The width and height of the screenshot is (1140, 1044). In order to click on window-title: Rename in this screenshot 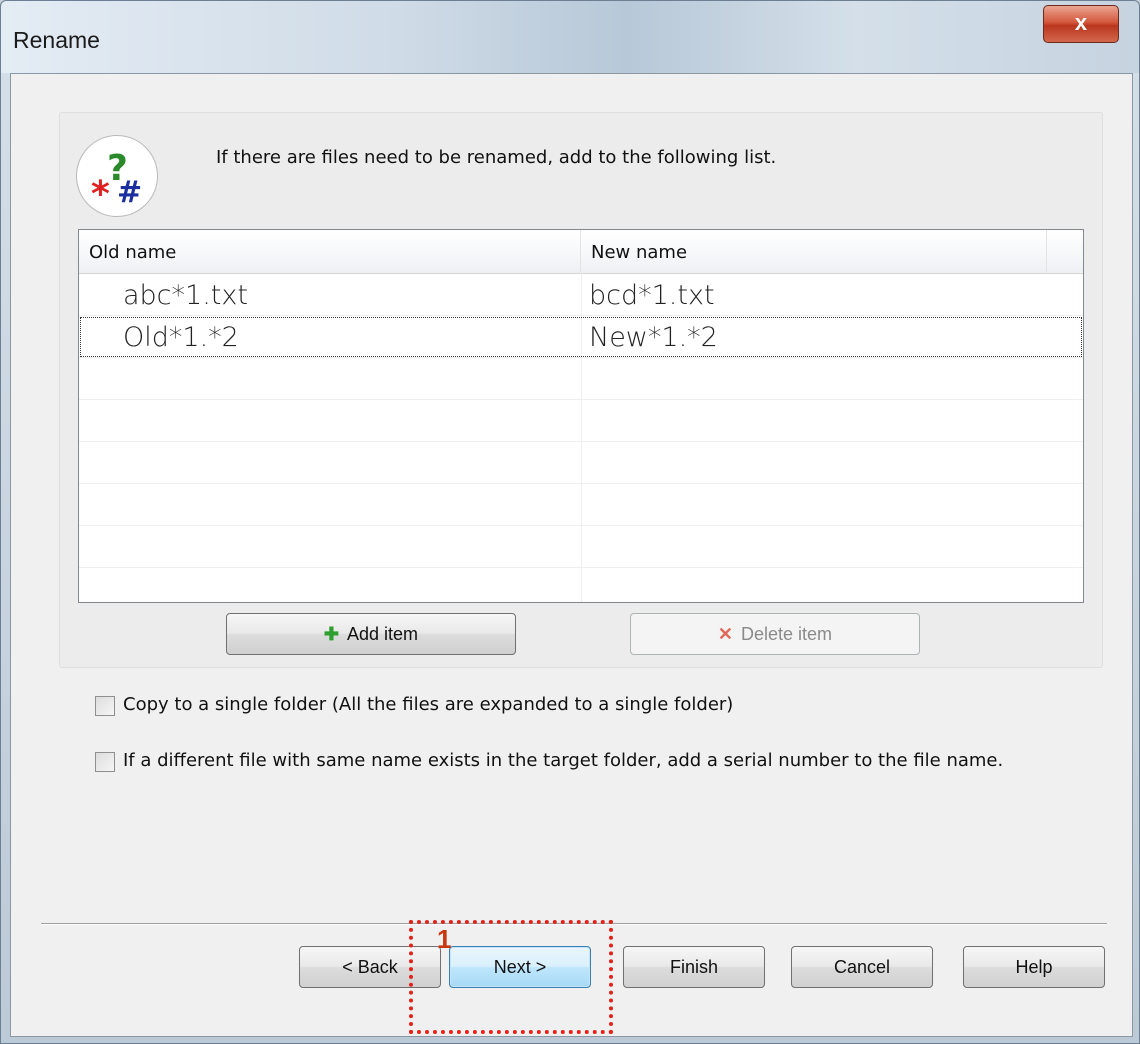, I will do `click(56, 40)`.